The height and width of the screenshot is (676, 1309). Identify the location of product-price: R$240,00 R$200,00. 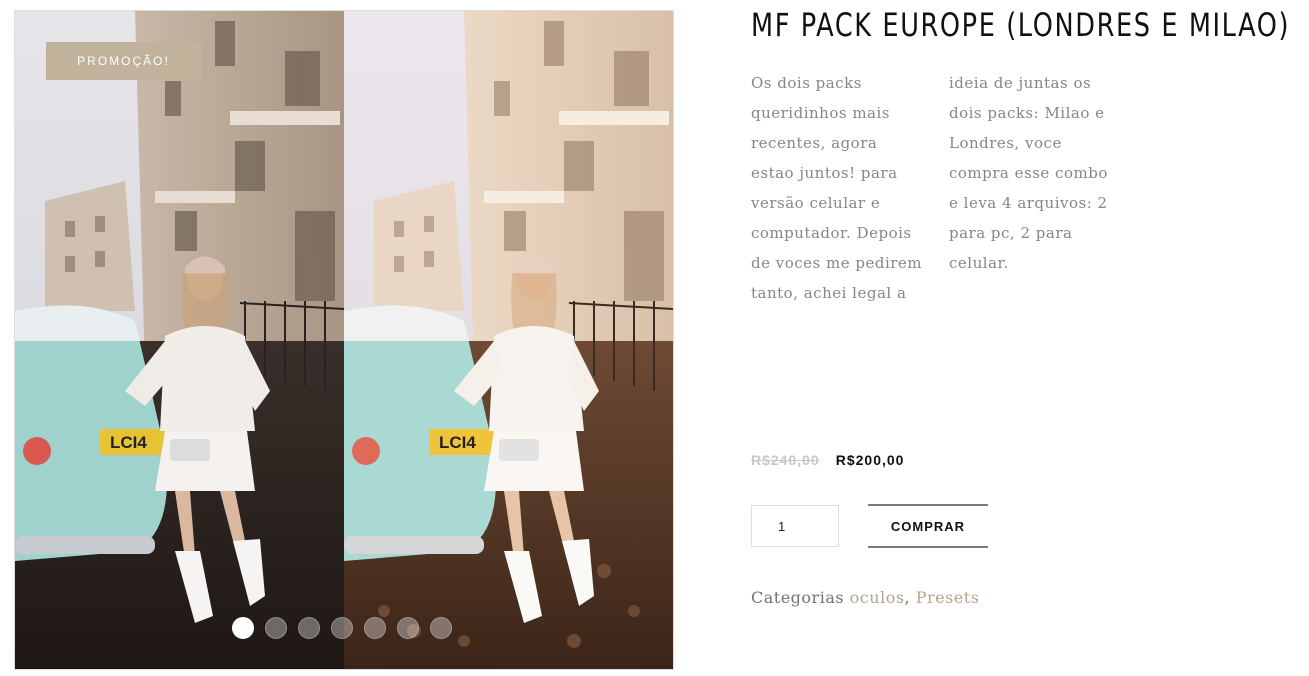
(827, 460).